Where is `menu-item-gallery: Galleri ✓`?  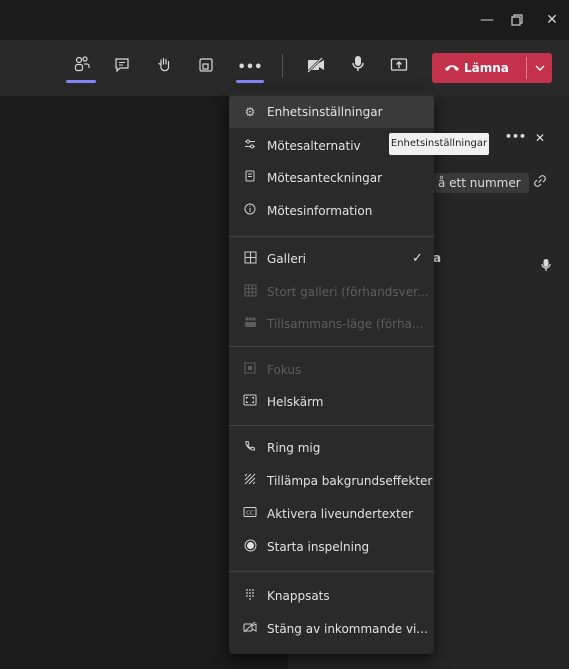 menu-item-gallery: Galleri ✓ is located at coordinates (331, 259).